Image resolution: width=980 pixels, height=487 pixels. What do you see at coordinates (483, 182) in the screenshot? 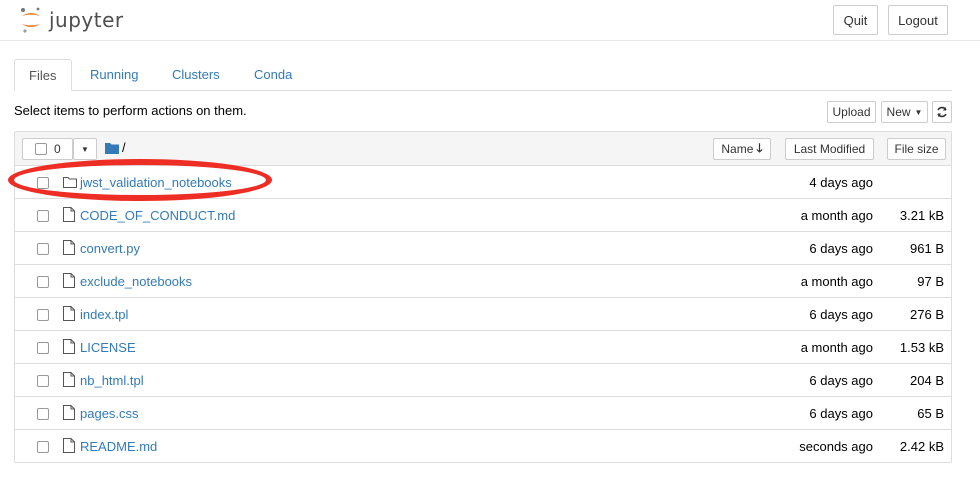
I see `file-row: jwst_validation_notebooks 4 days ago` at bounding box center [483, 182].